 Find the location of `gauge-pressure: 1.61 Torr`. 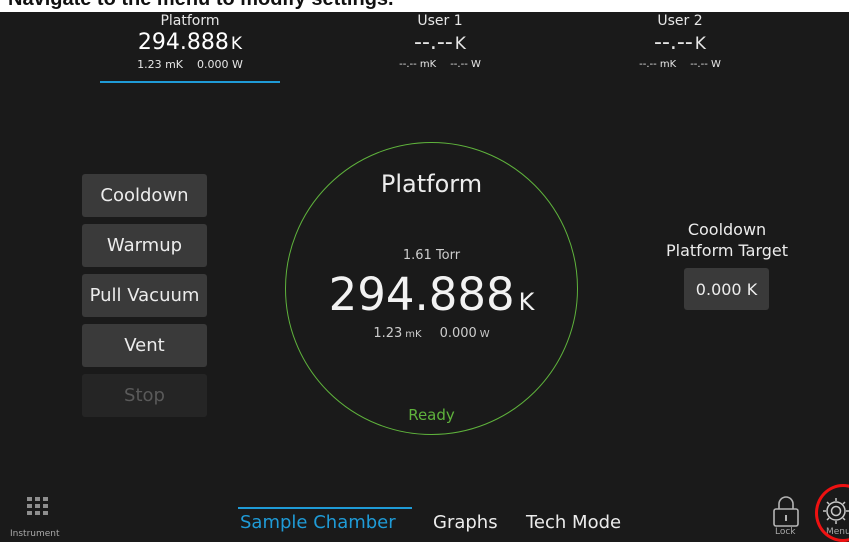

gauge-pressure: 1.61 Torr is located at coordinates (431, 255).